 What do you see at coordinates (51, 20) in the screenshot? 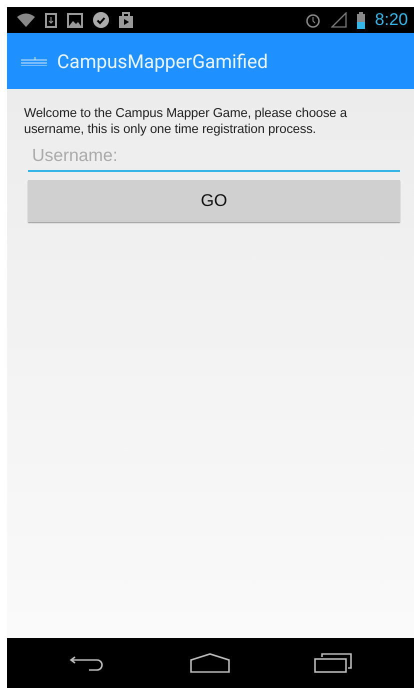
I see `download-icon` at bounding box center [51, 20].